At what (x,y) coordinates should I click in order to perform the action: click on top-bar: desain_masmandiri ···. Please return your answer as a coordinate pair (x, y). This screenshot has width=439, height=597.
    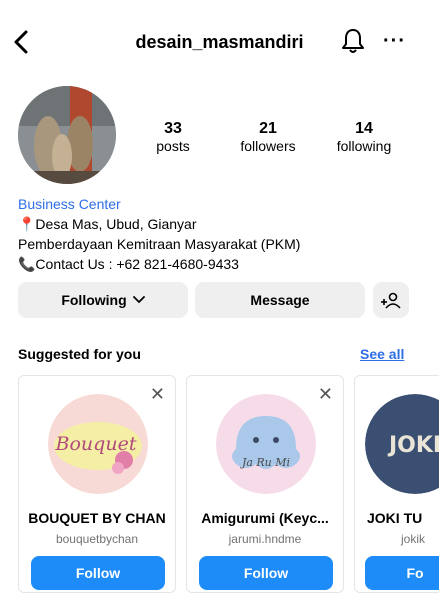
    Looking at the image, I should click on (219, 42).